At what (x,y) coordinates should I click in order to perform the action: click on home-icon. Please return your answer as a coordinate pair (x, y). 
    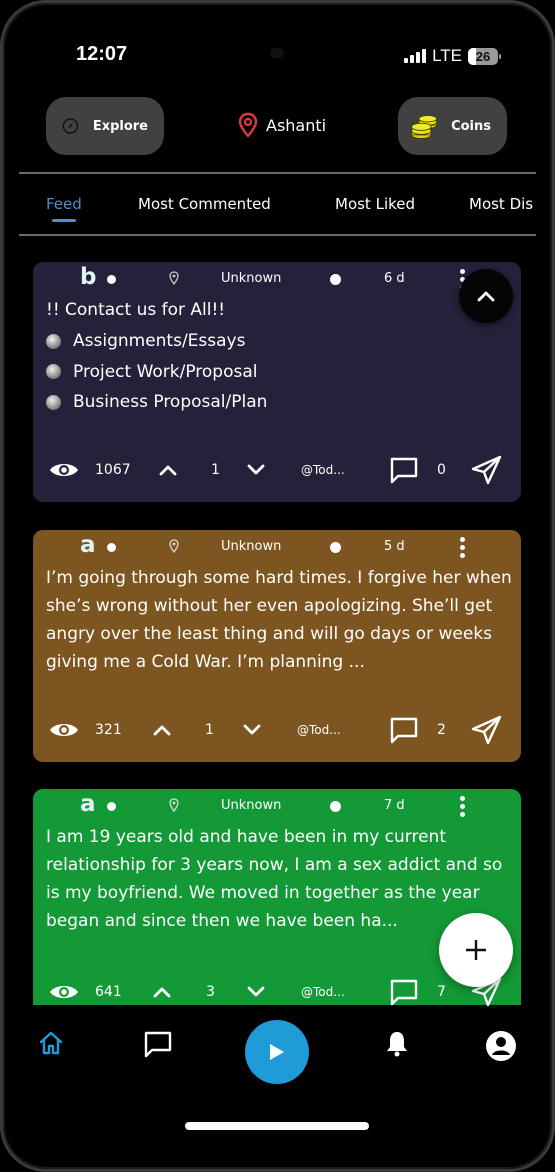
    Looking at the image, I should click on (51, 1043).